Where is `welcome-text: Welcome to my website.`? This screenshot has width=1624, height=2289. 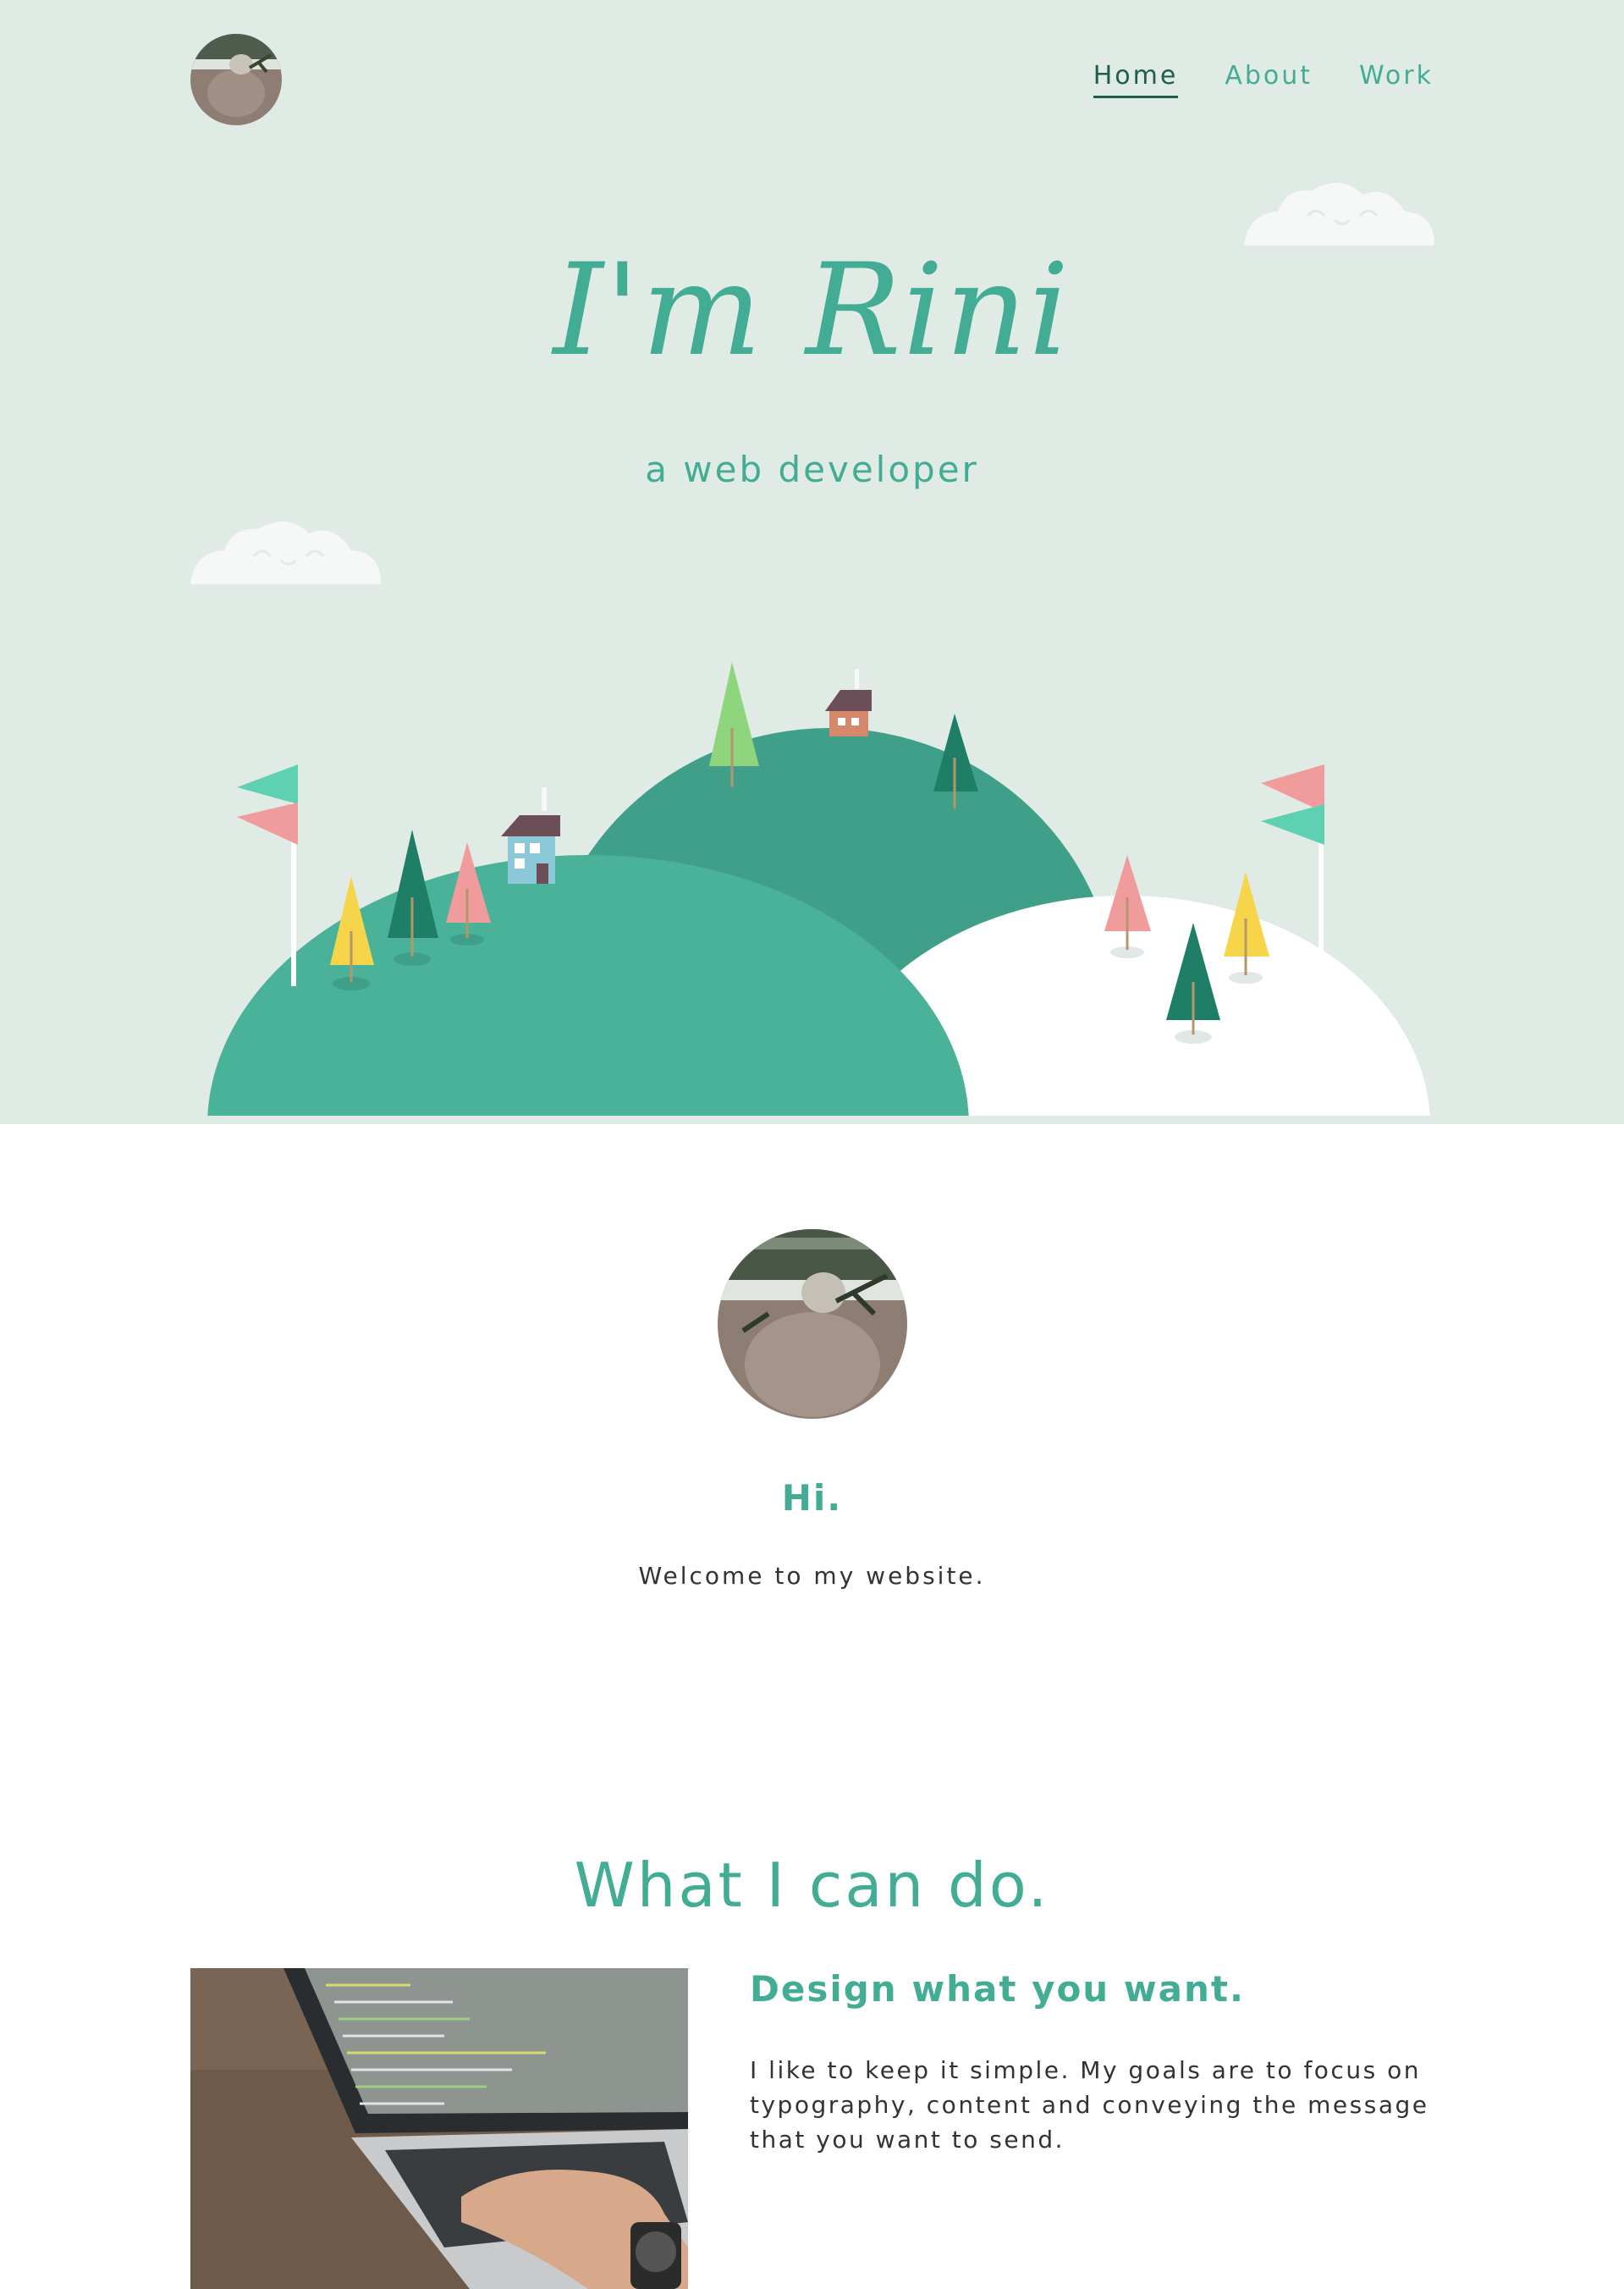
welcome-text: Welcome to my website. is located at coordinates (812, 1576).